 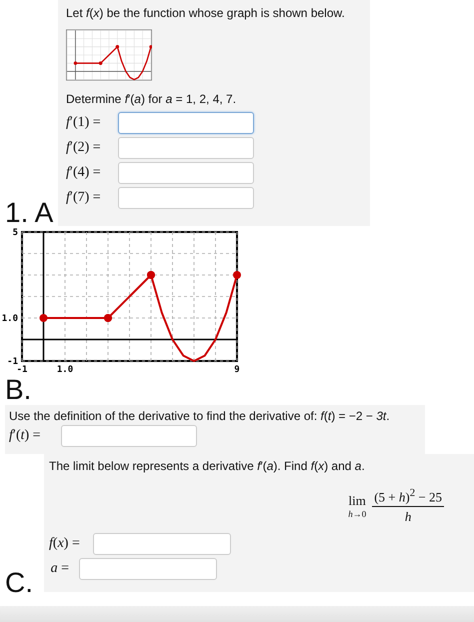 What do you see at coordinates (237, 370) in the screenshot?
I see `tick-label: 9` at bounding box center [237, 370].